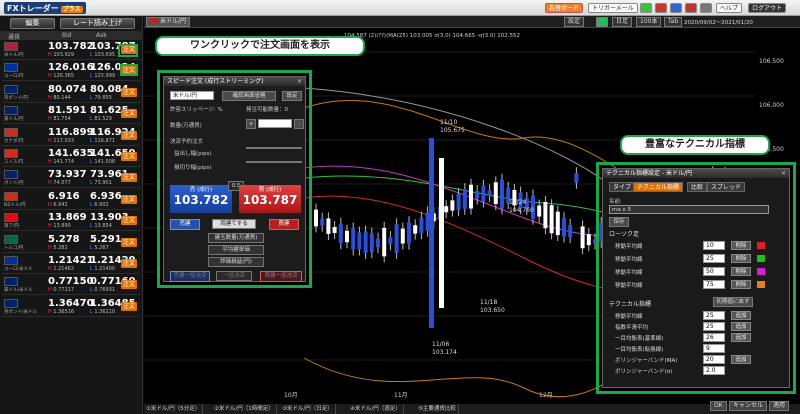  I want to click on indicator-param-input: 26, so click(714, 337).